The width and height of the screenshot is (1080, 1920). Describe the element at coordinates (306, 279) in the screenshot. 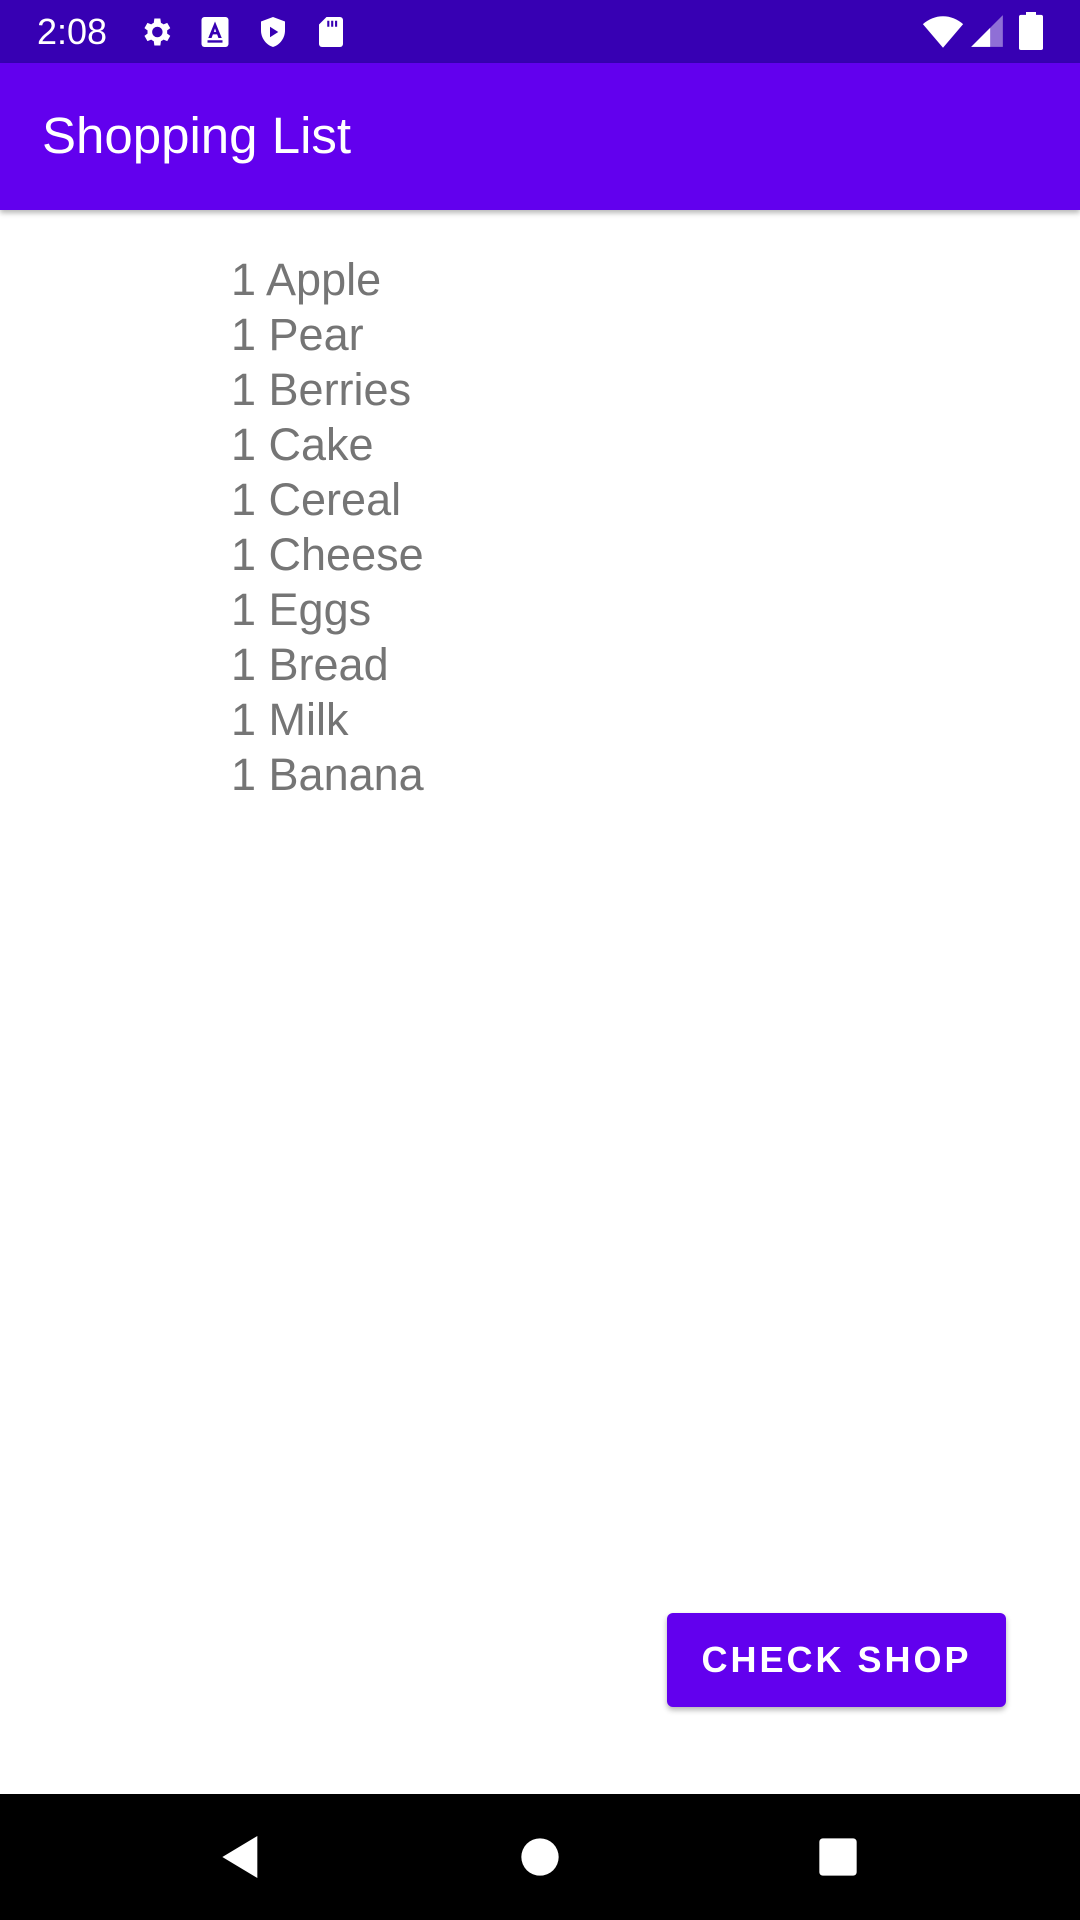

I see `list-item: 1 Apple` at that location.